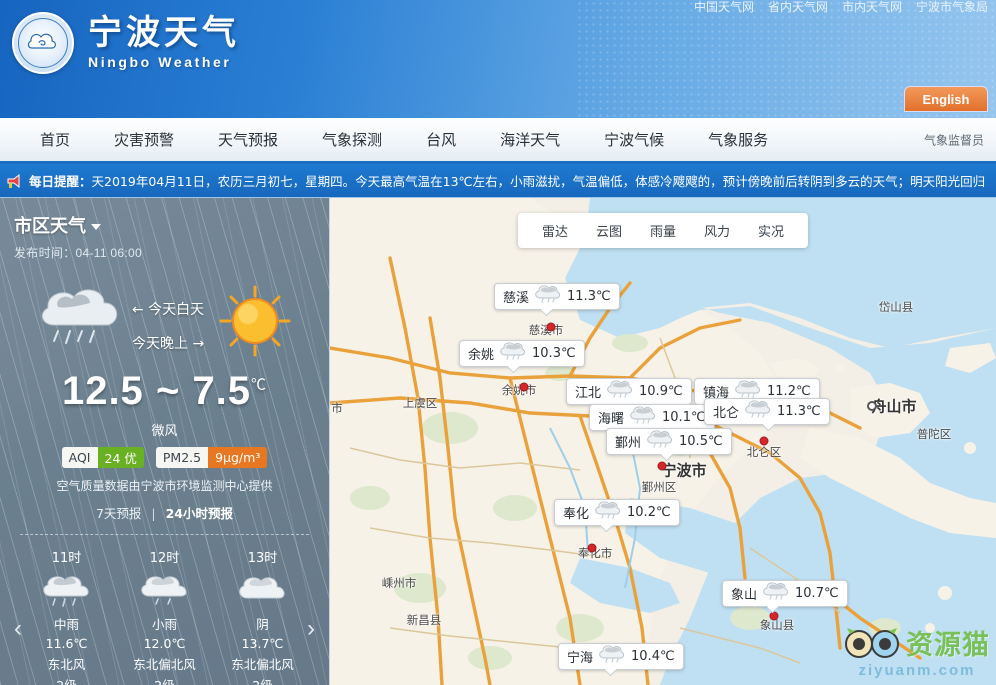  What do you see at coordinates (248, 139) in the screenshot?
I see `nav-item-weather-forecast: 天气预报` at bounding box center [248, 139].